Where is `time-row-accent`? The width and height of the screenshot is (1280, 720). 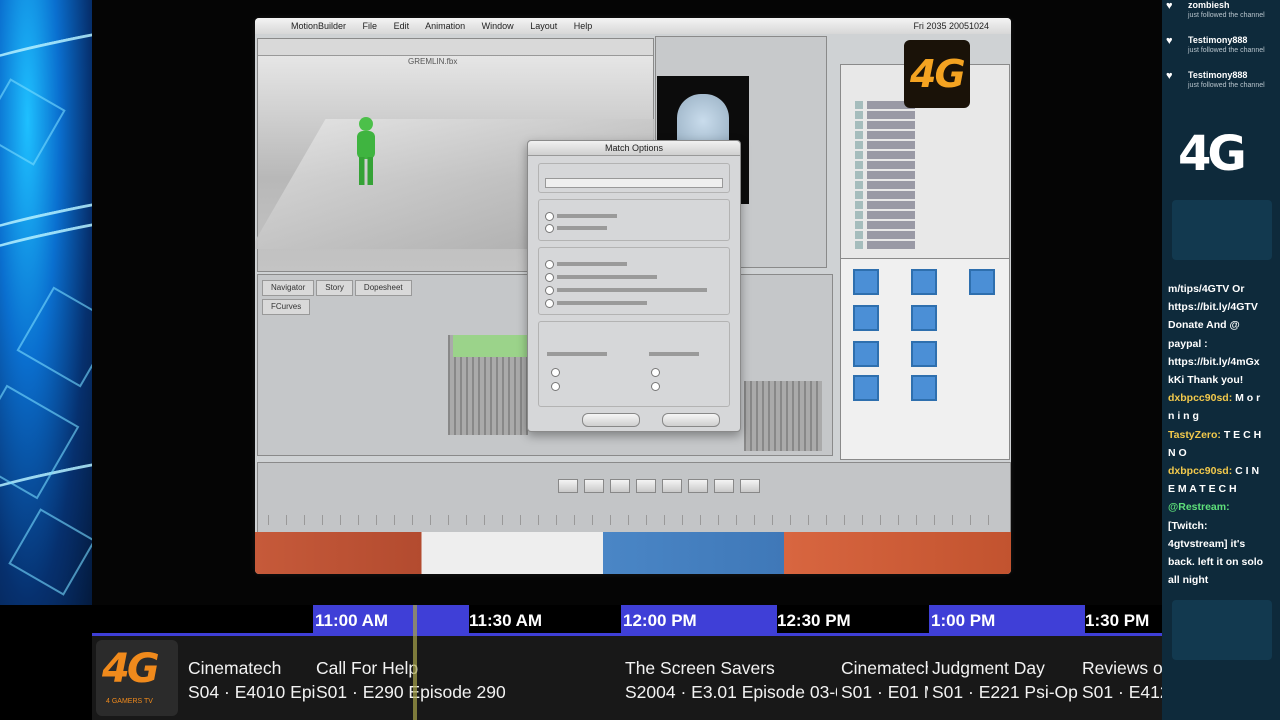
time-row-accent is located at coordinates (627, 634).